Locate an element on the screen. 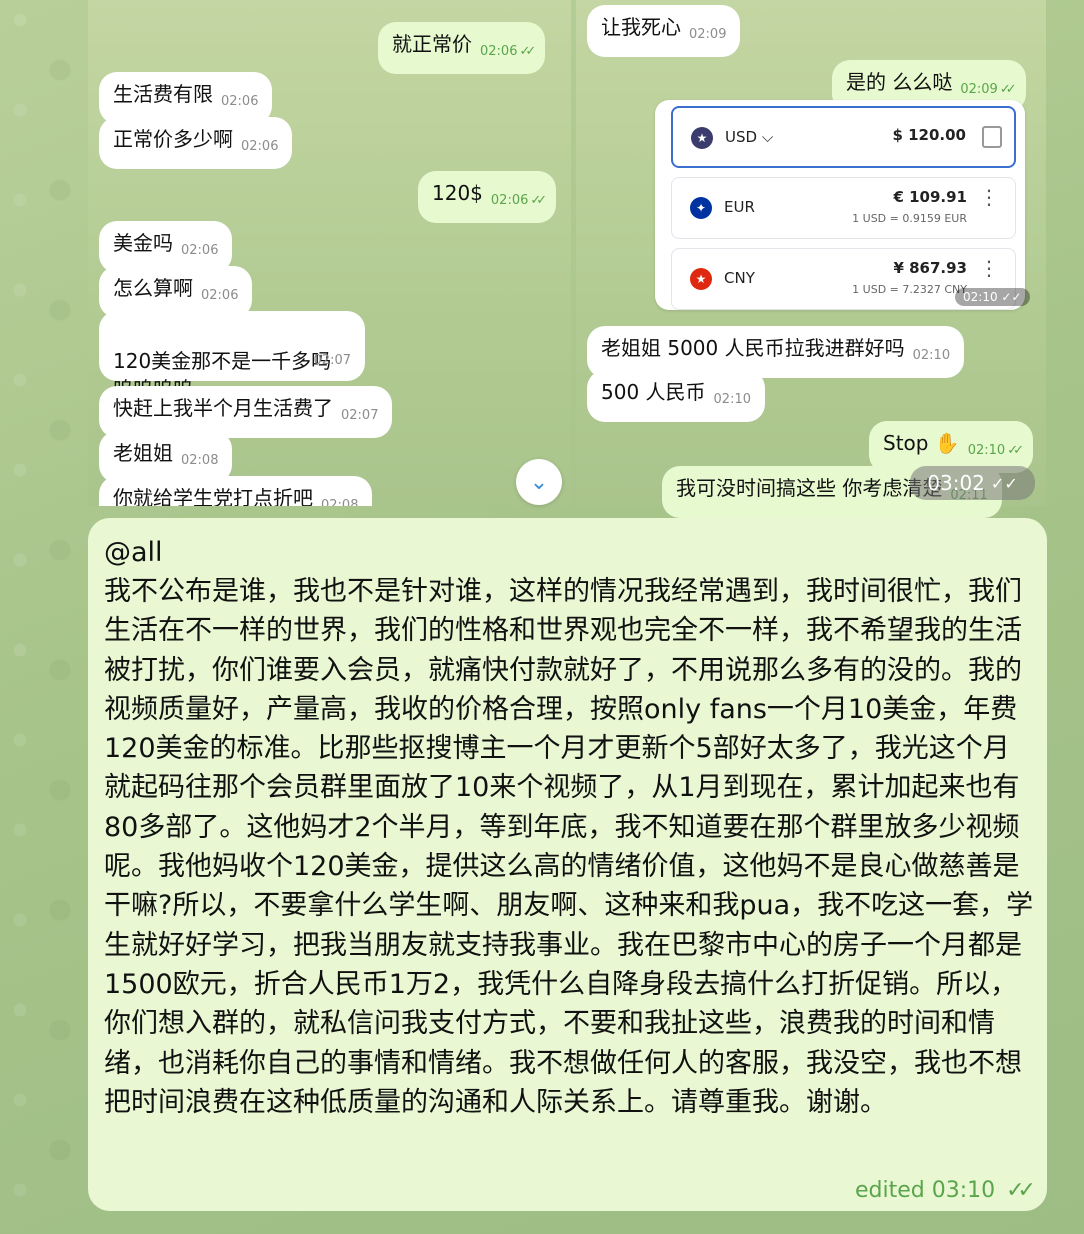 This screenshot has height=1234, width=1084. message-bubble: 500 人民币 02:10 is located at coordinates (676, 396).